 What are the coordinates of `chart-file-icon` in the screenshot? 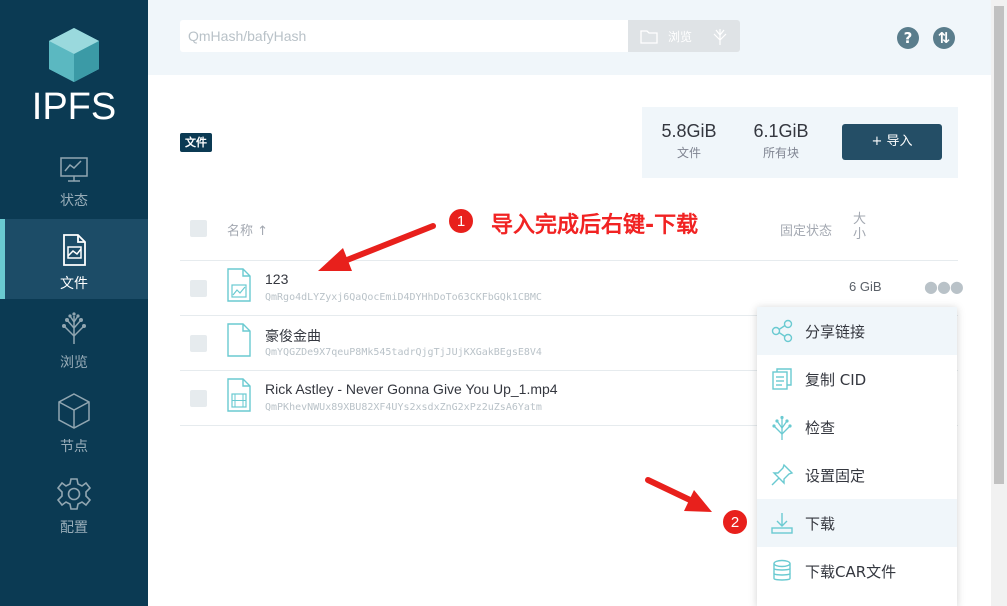 It's located at (239, 285).